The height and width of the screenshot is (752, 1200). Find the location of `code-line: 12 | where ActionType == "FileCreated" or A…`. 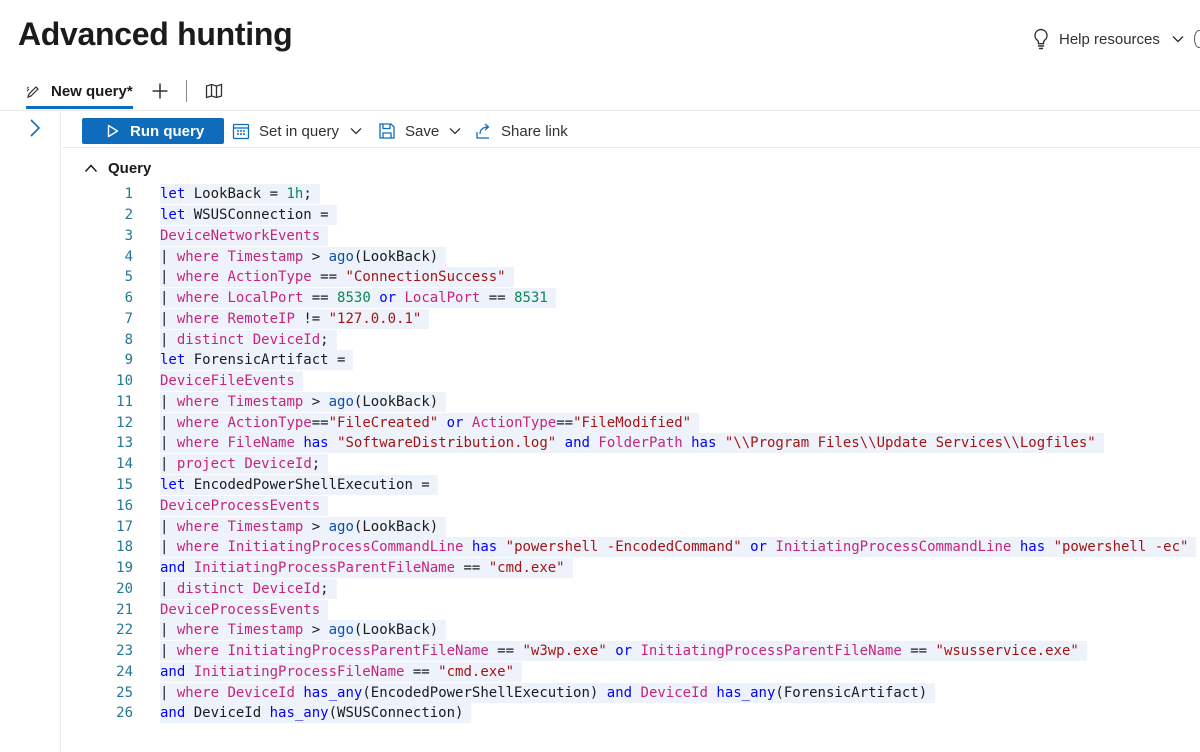

code-line: 12 | where ActionType == "FileCreated" or A… is located at coordinates (631, 422).